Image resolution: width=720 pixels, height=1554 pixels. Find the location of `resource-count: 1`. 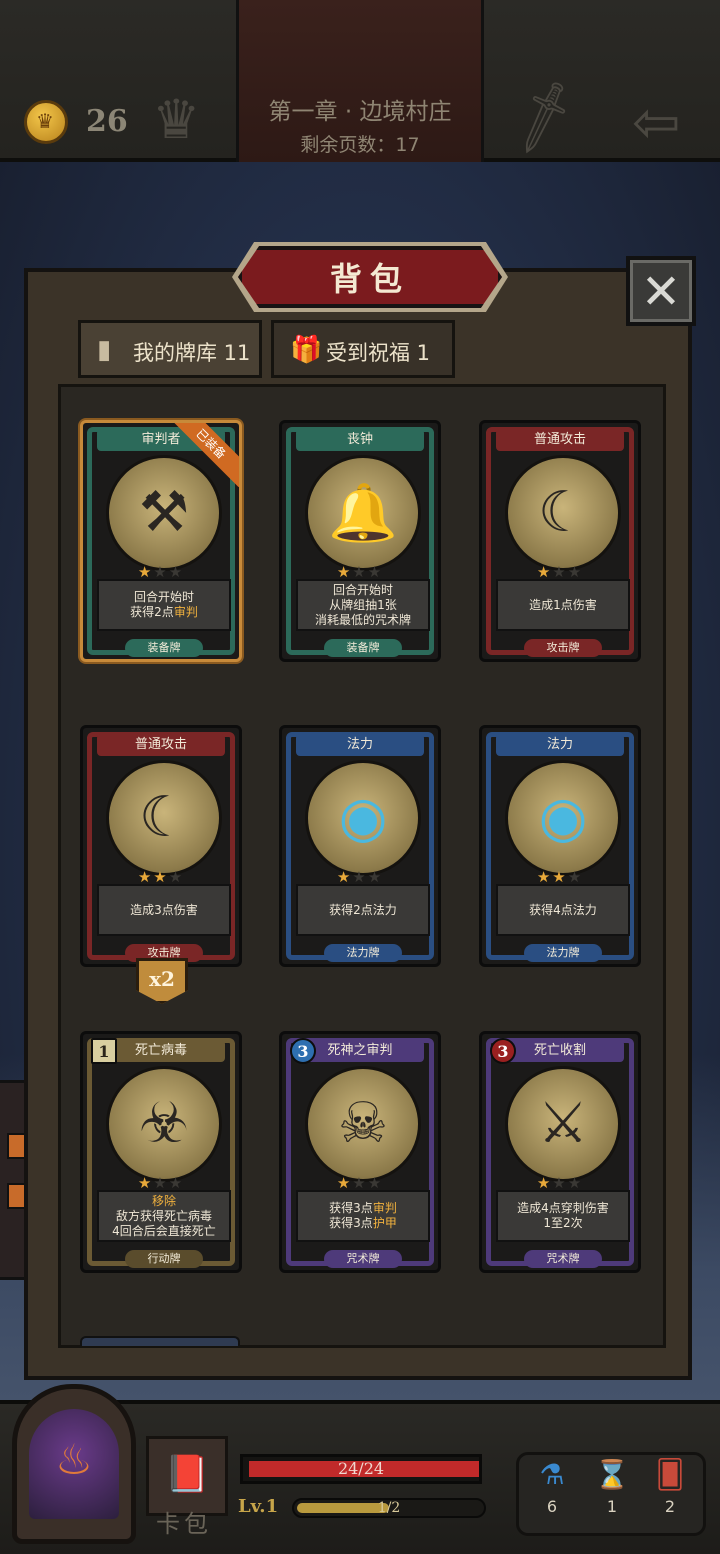

resource-count: 1 is located at coordinates (612, 1506).